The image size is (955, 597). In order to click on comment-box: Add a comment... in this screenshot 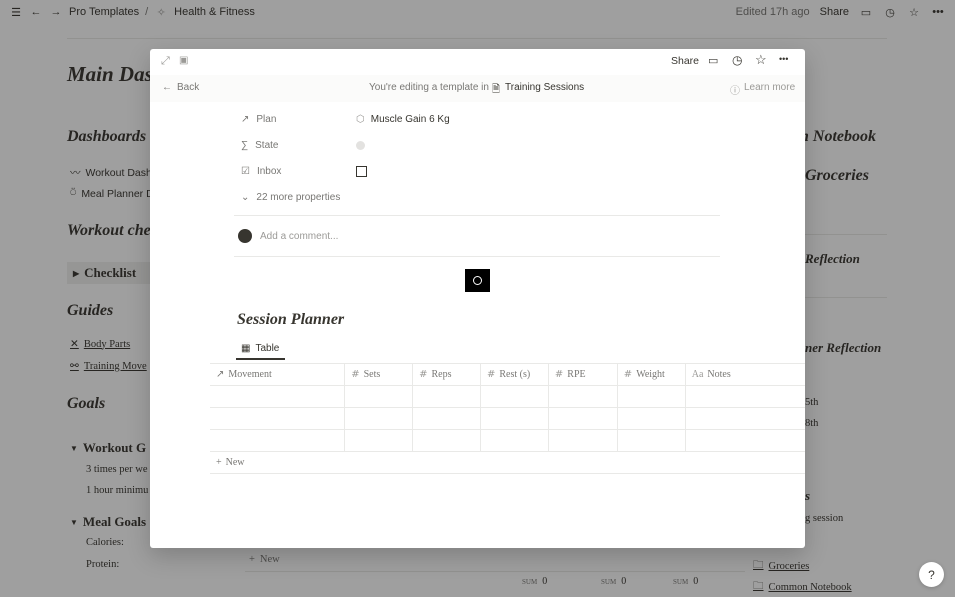, I will do `click(288, 236)`.